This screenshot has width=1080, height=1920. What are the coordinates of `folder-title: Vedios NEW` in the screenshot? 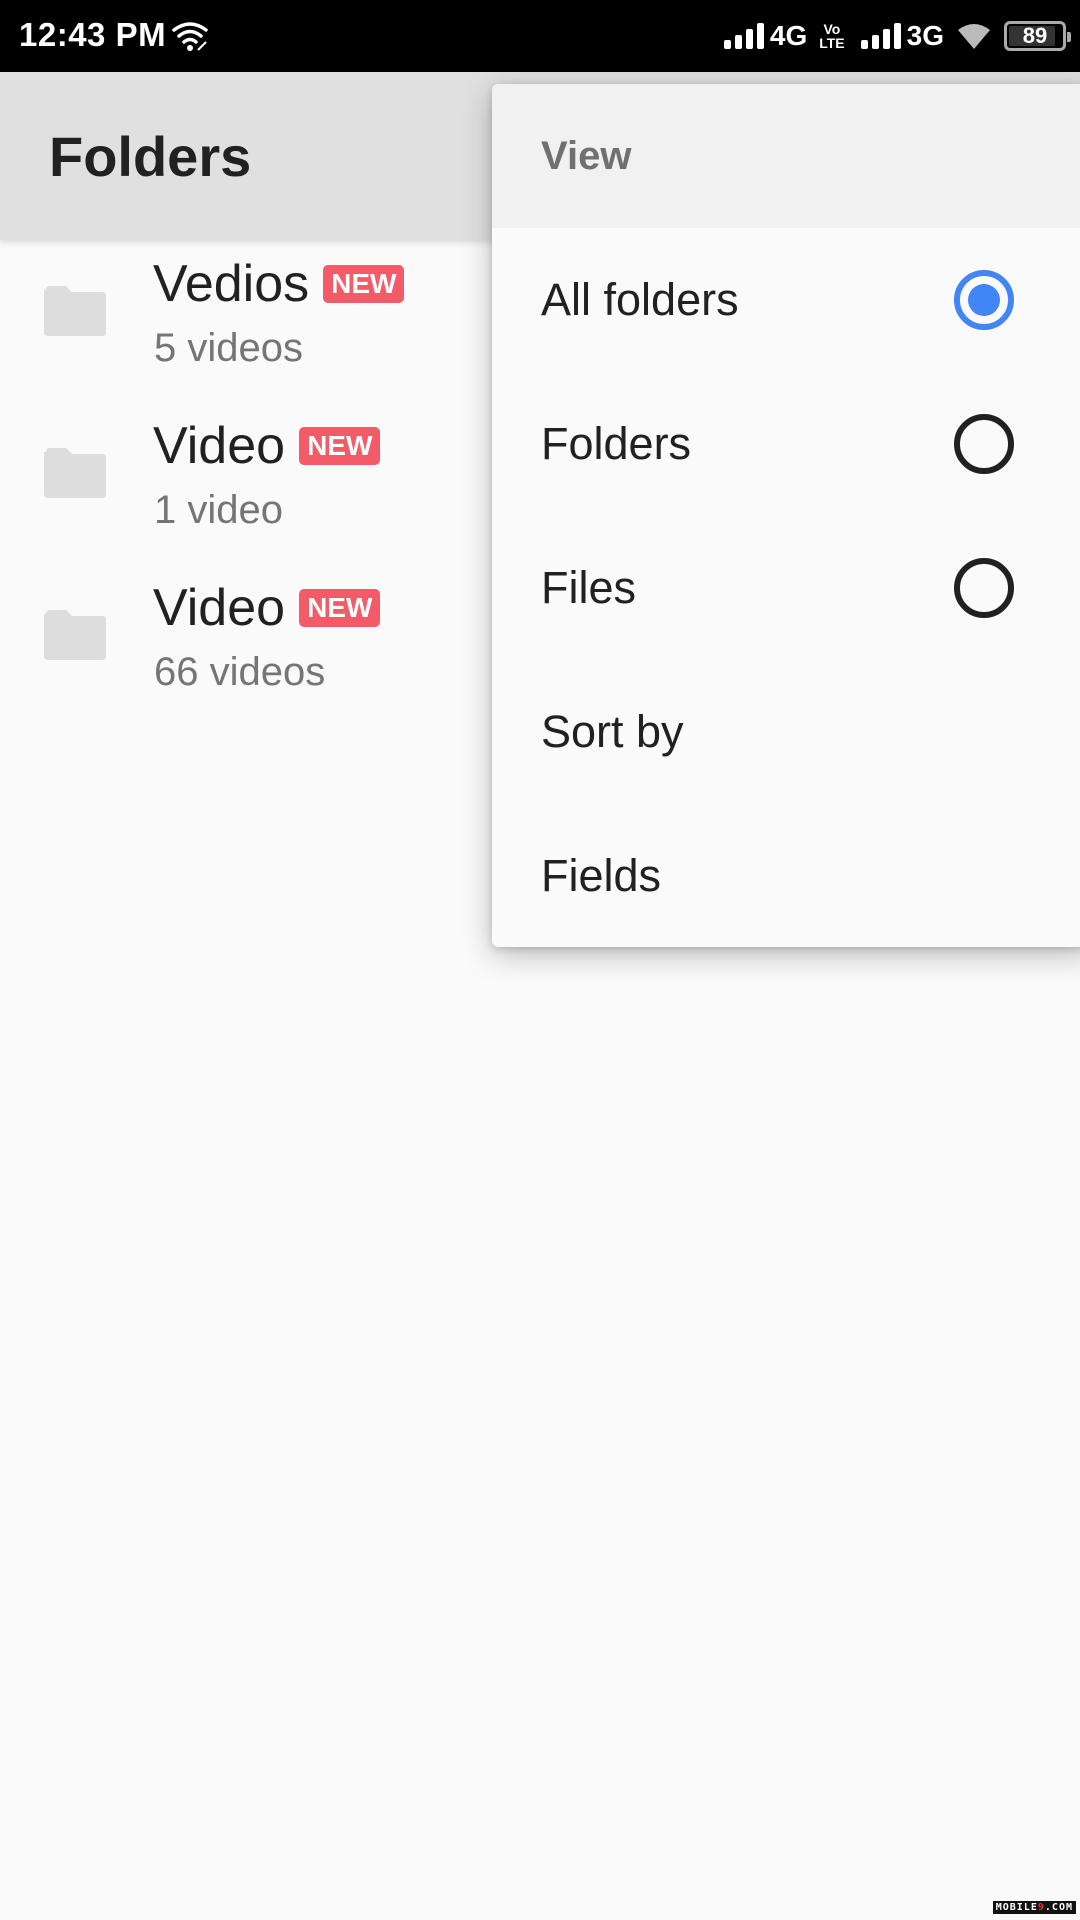 It's located at (279, 284).